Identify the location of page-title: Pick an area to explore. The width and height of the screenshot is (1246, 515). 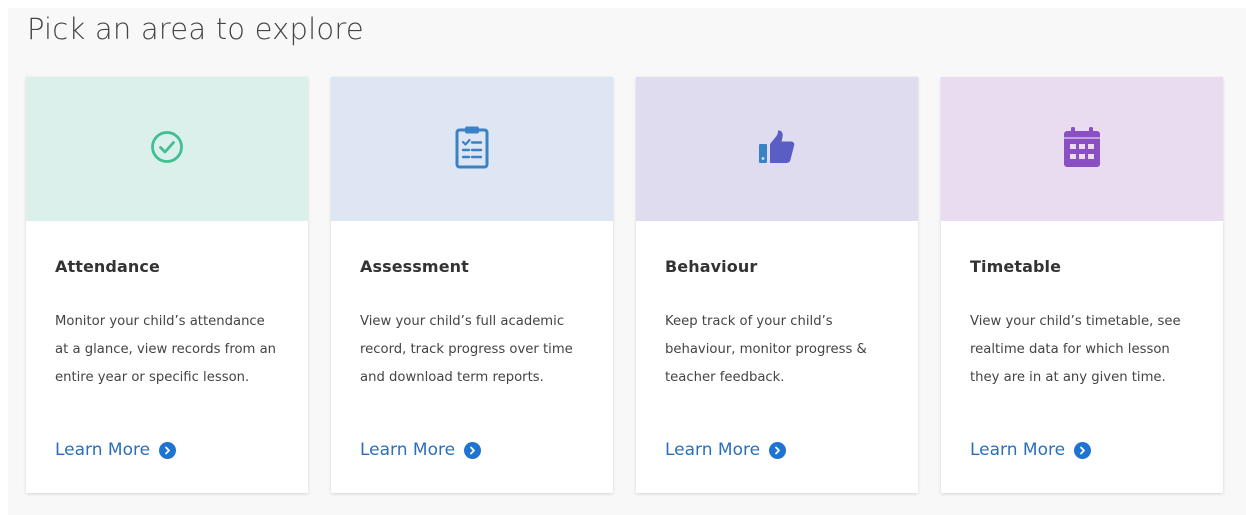
(195, 29).